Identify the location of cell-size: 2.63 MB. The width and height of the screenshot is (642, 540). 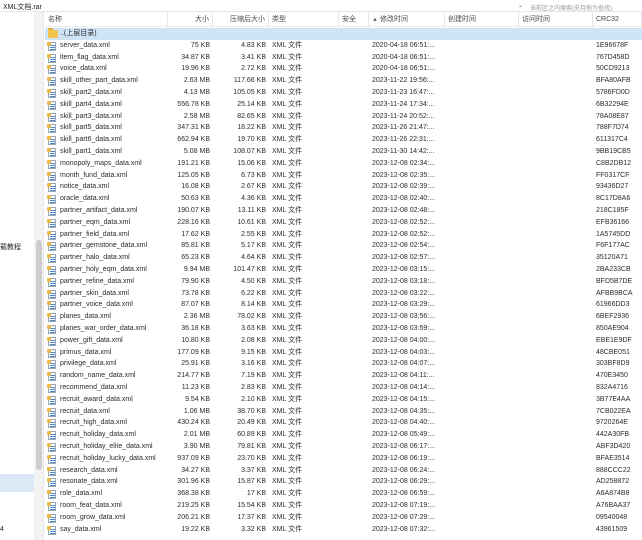
(196, 81).